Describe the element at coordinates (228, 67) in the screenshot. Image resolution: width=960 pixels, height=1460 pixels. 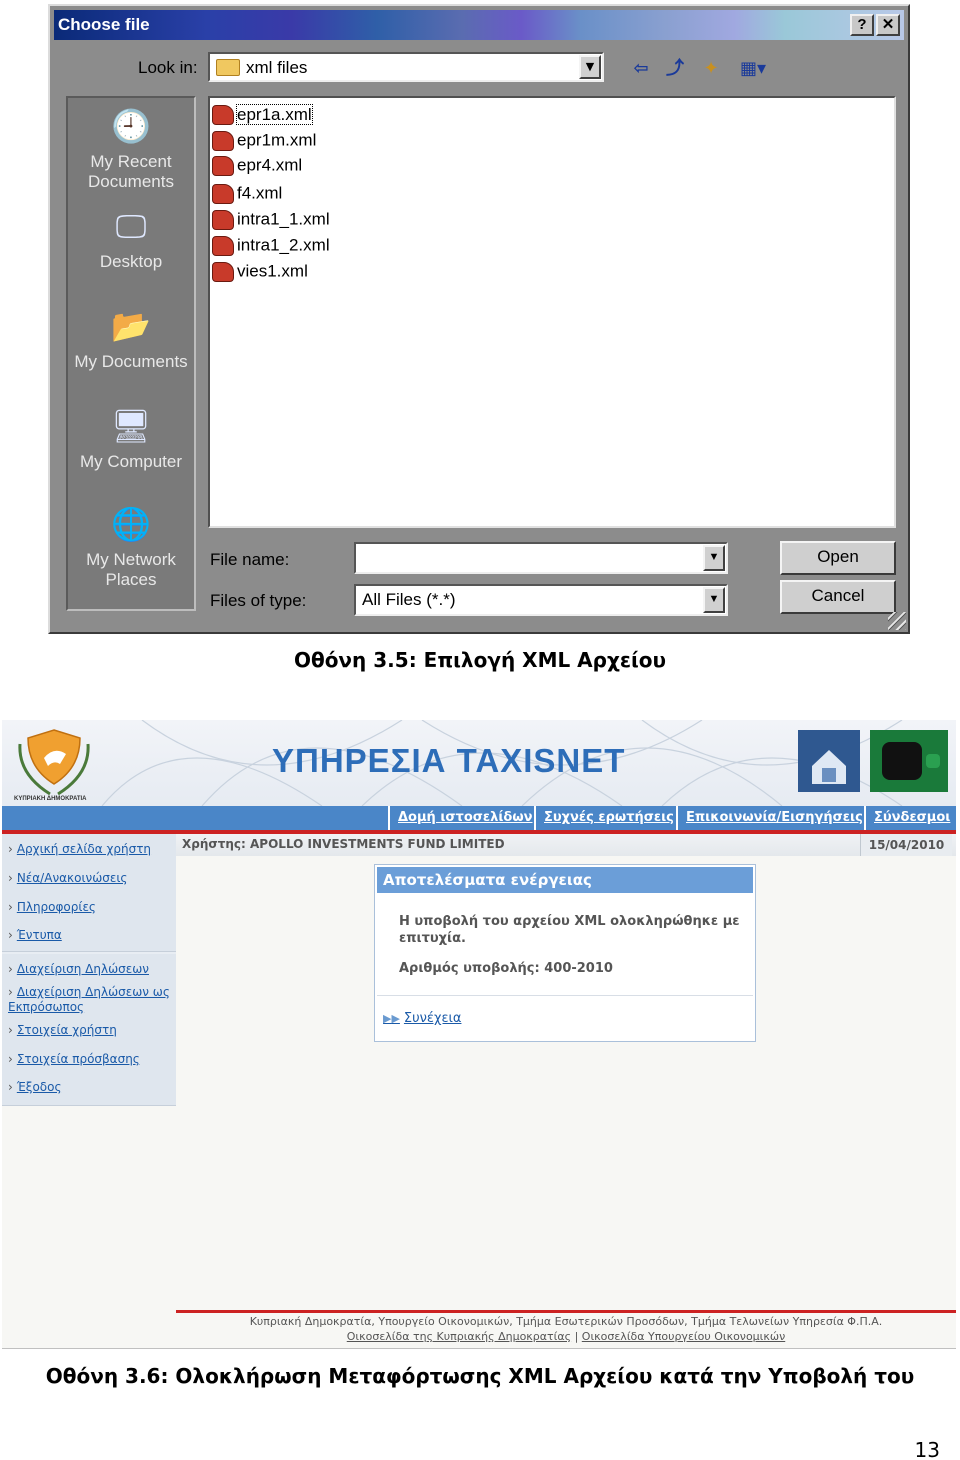
I see `folder-icon` at that location.